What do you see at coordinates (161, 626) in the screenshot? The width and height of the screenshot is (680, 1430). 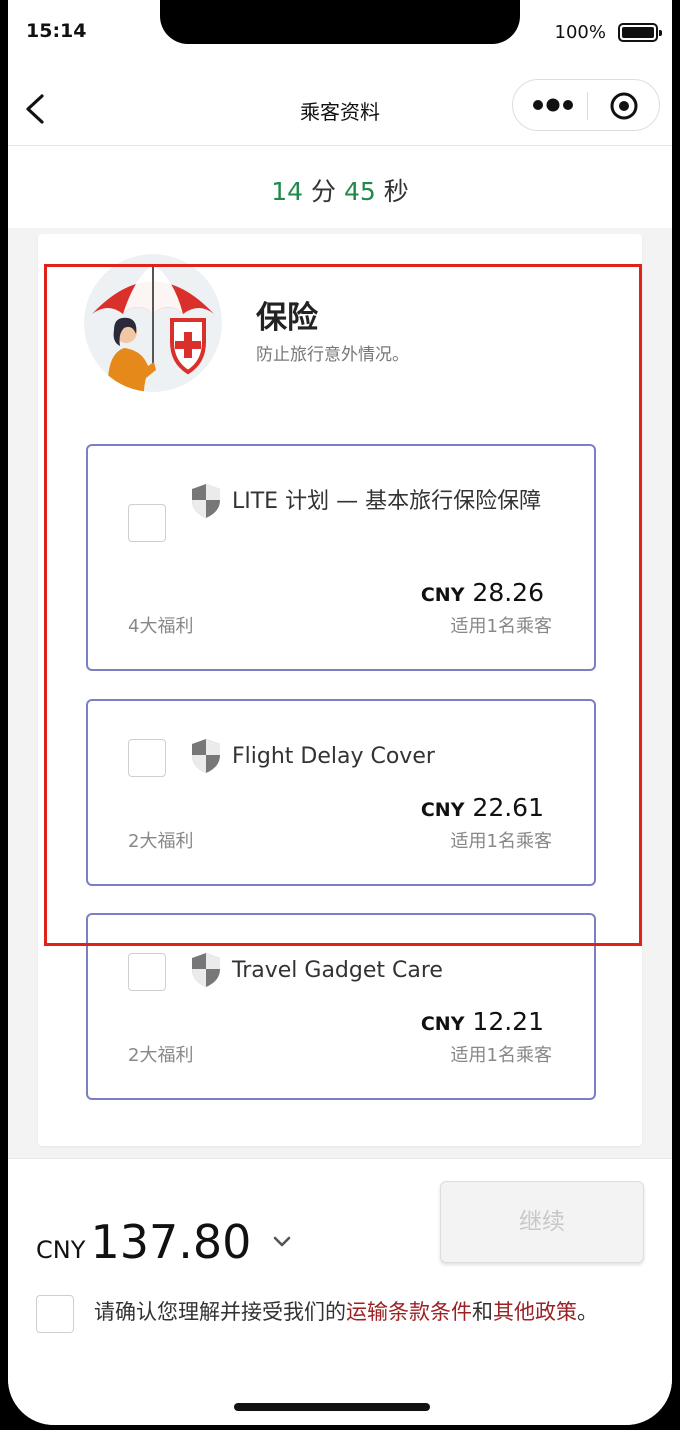 I see `plan-benefits: 4大福利` at bounding box center [161, 626].